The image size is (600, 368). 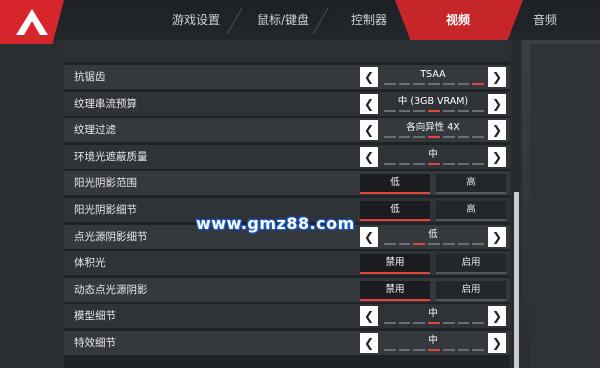 What do you see at coordinates (196, 20) in the screenshot?
I see `tab-game-settings: 游戏设置` at bounding box center [196, 20].